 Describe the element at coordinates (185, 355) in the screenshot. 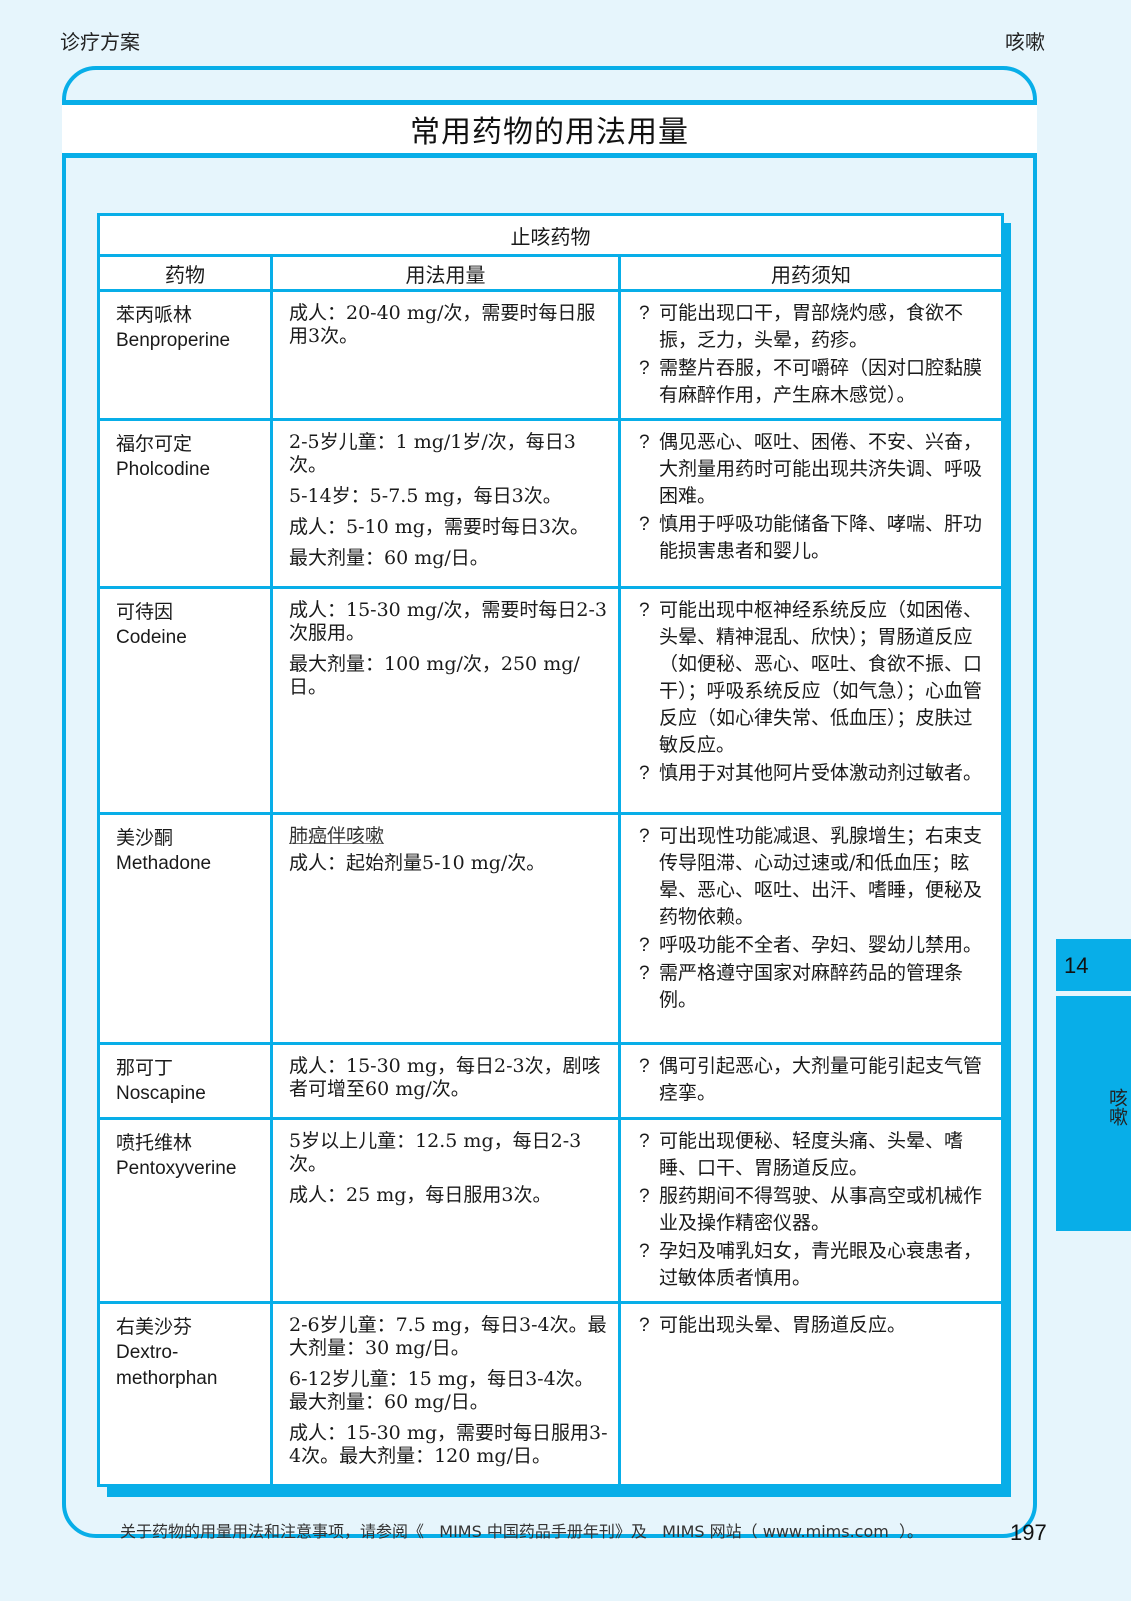

I see `drug-name-cell: 苯丙哌林 Benproperine` at that location.